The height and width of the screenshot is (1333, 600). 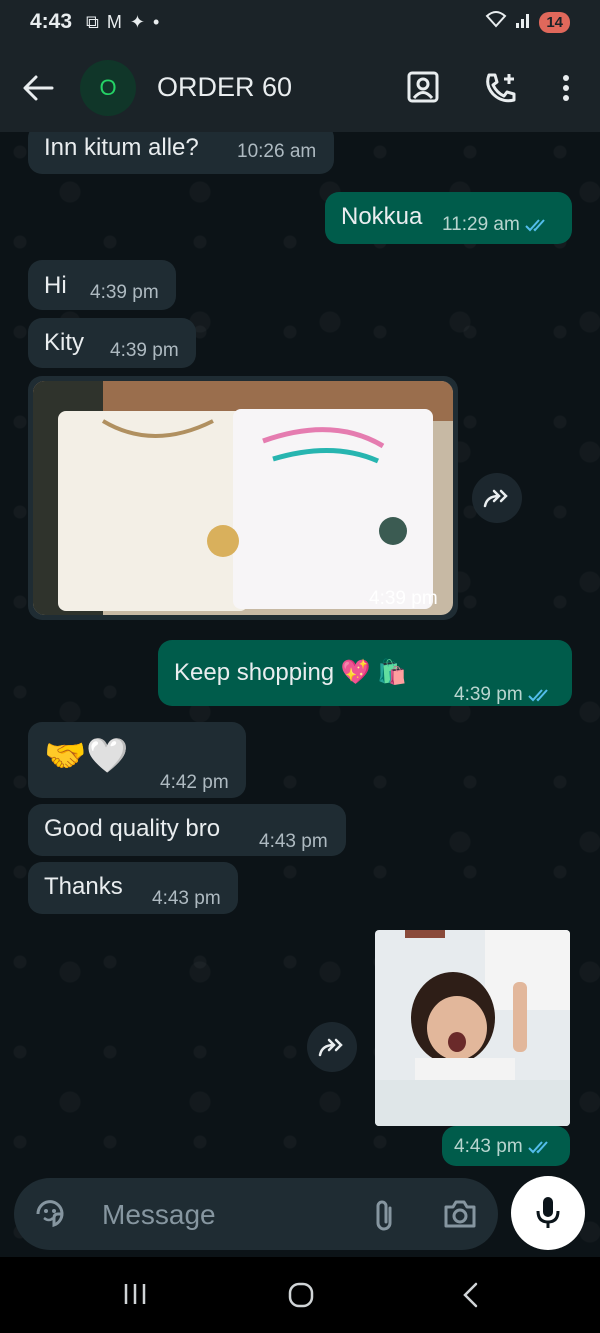 I want to click on jersey-photo: 4:39 pm, so click(x=243, y=498).